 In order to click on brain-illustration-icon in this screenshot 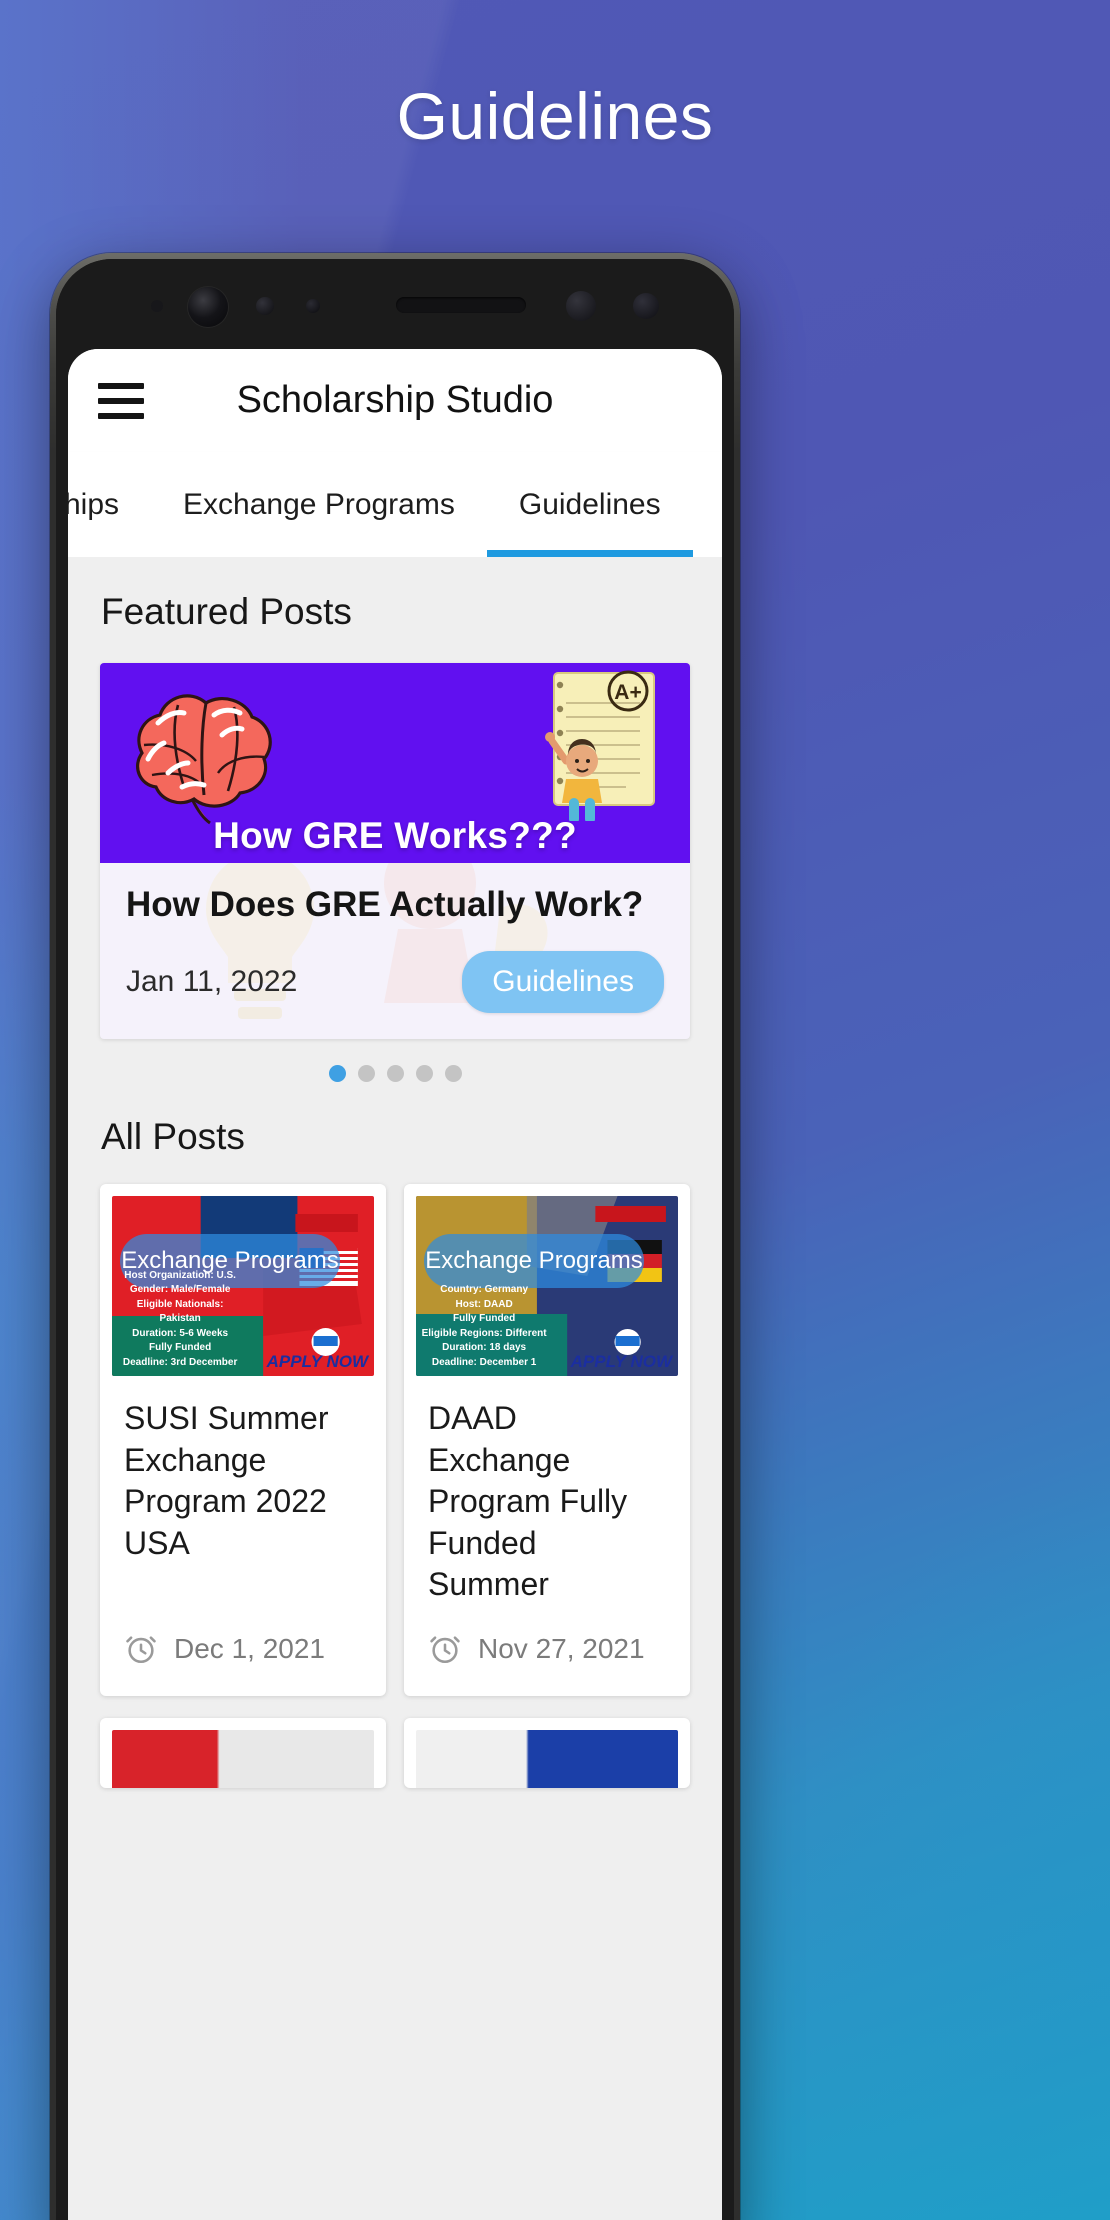, I will do `click(204, 759)`.